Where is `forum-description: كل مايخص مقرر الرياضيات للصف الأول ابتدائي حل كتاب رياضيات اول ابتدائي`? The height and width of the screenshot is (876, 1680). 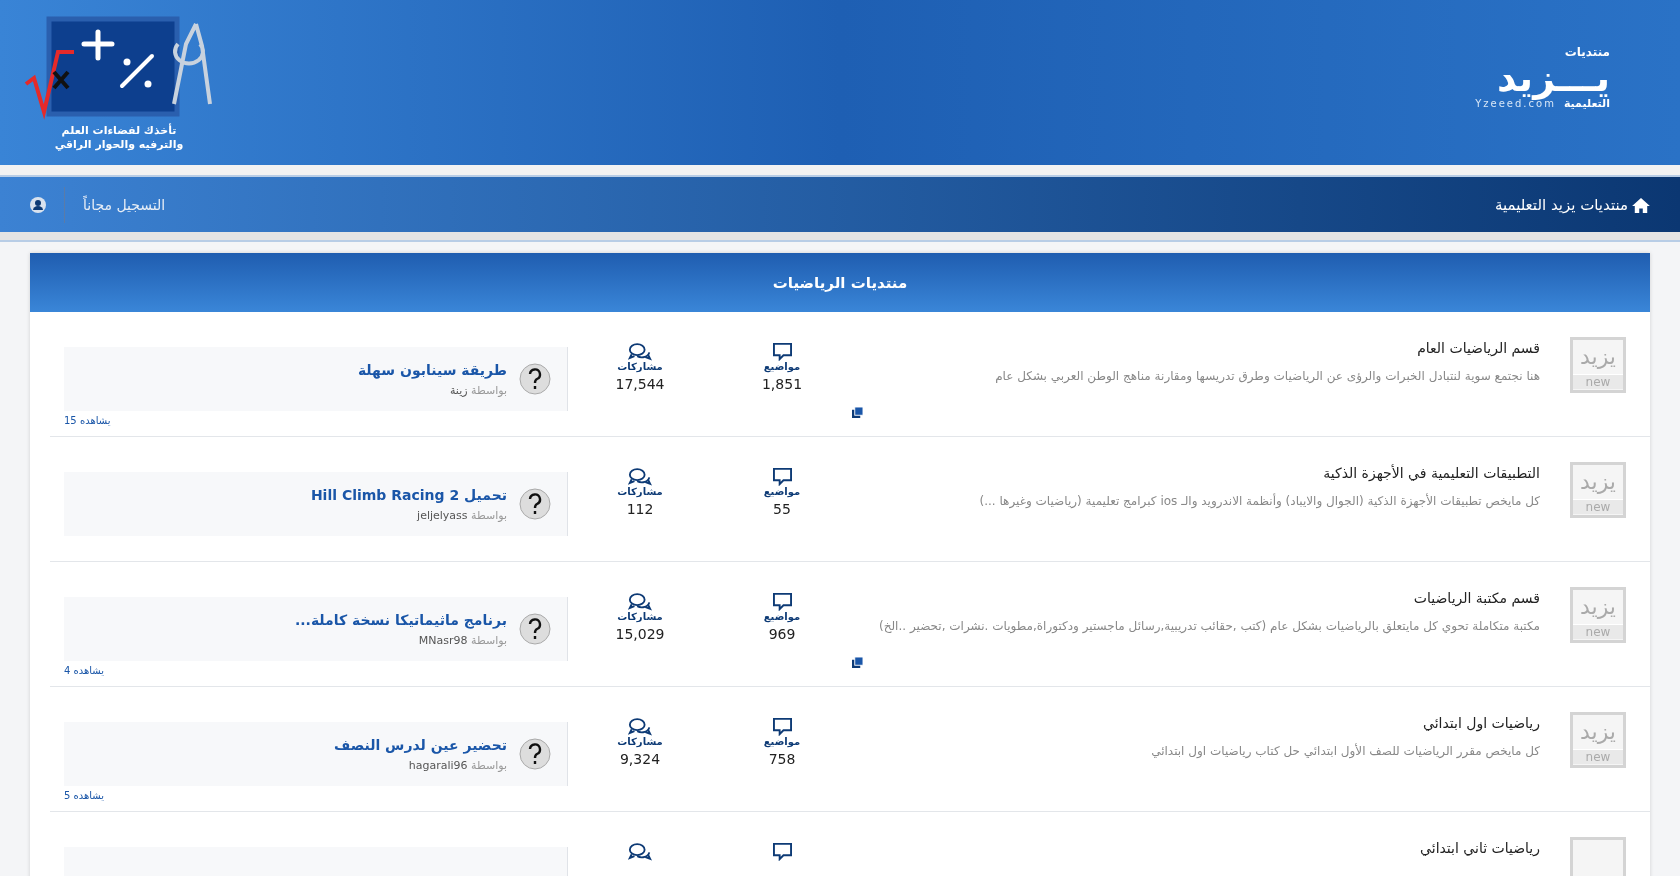 forum-description: كل مايخص مقرر الرياضيات للصف الأول ابتدائي حل كتاب رياضيات اول ابتدائي is located at coordinates (1345, 751).